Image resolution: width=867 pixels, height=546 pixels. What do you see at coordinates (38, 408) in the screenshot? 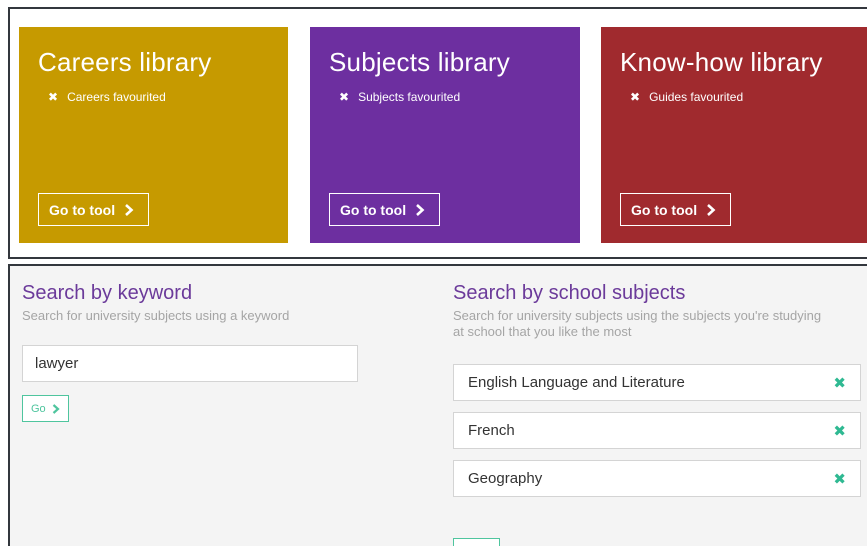
I see `go-label: Go` at bounding box center [38, 408].